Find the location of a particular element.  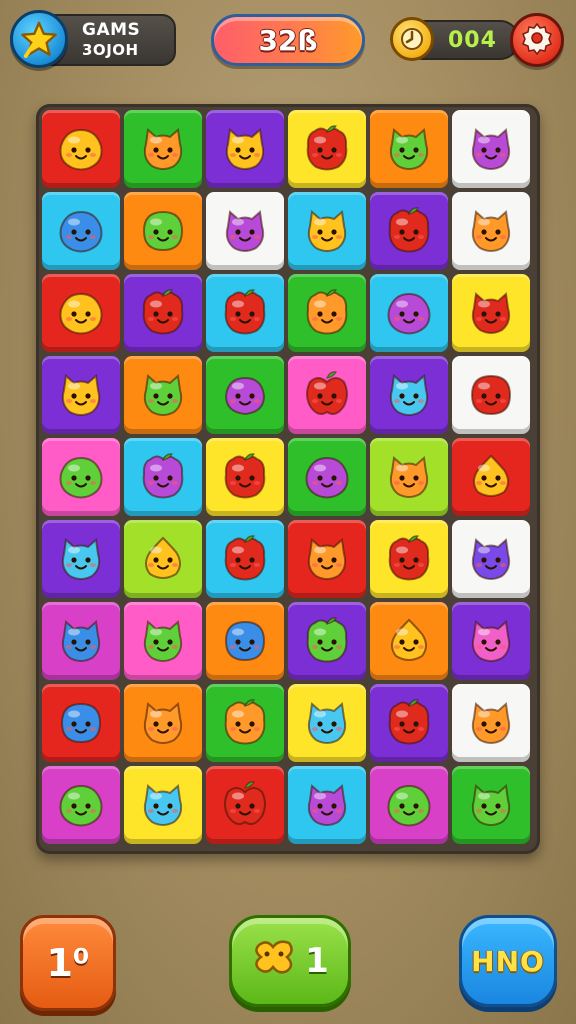

title-line-1: GAMS is located at coordinates (111, 30).